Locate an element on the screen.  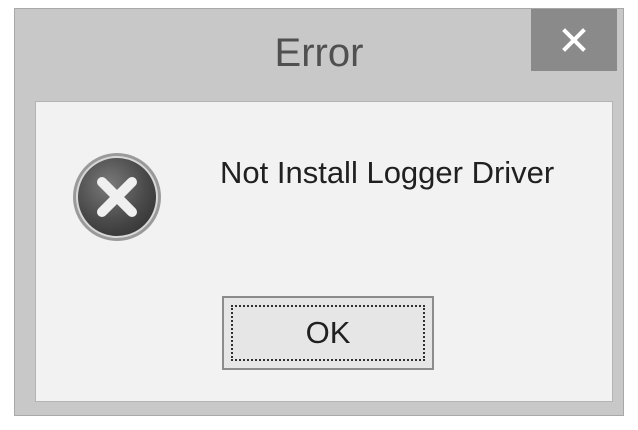
ok-button-label: OK is located at coordinates (328, 332).